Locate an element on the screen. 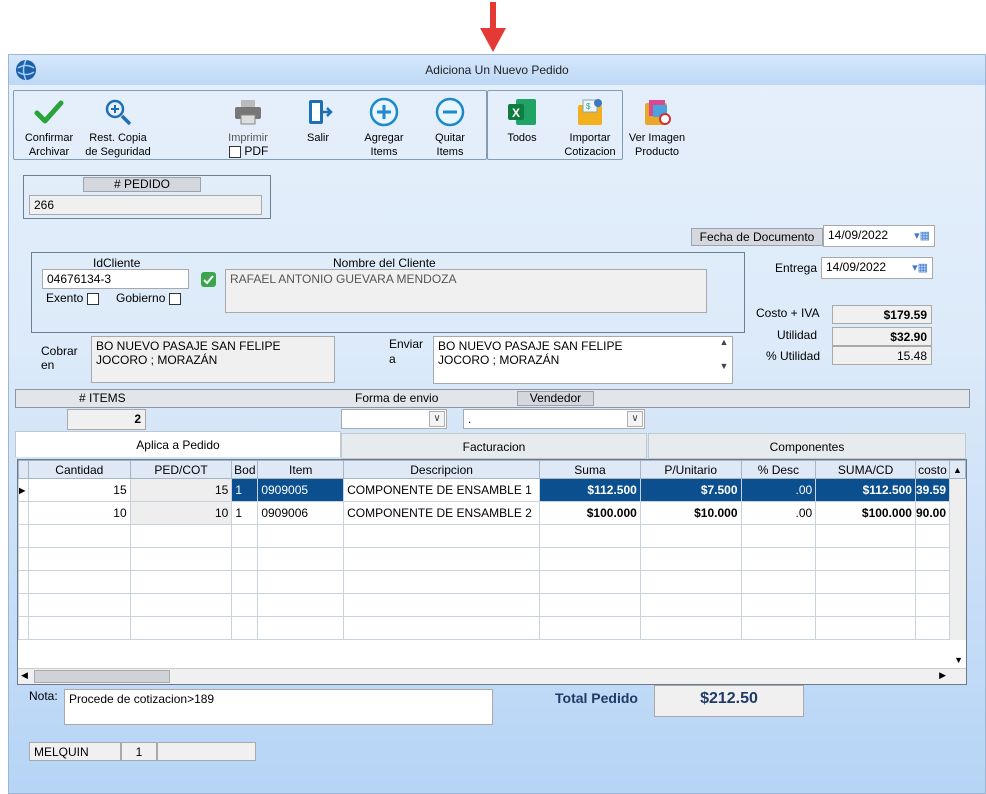  cell-suma: $112.500 is located at coordinates (590, 490).